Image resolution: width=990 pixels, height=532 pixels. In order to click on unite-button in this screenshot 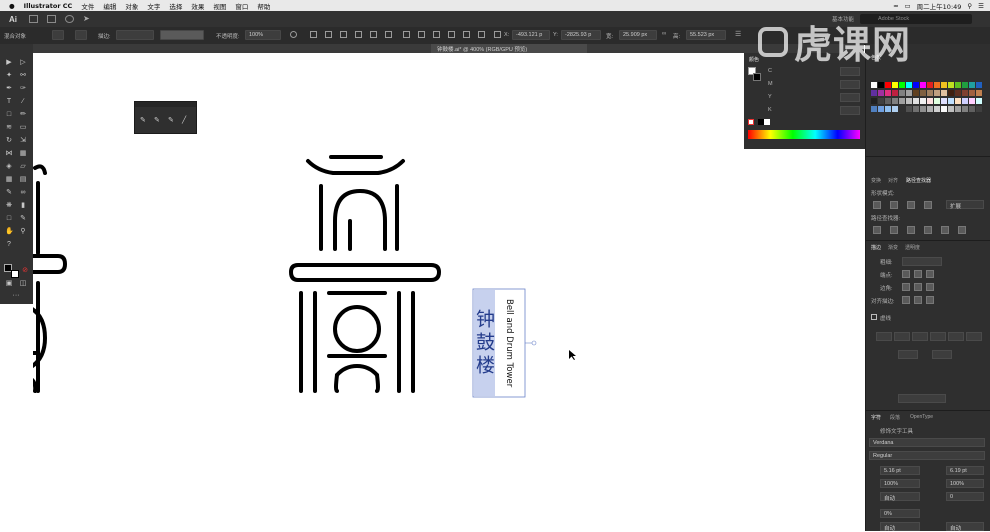, I will do `click(877, 205)`.